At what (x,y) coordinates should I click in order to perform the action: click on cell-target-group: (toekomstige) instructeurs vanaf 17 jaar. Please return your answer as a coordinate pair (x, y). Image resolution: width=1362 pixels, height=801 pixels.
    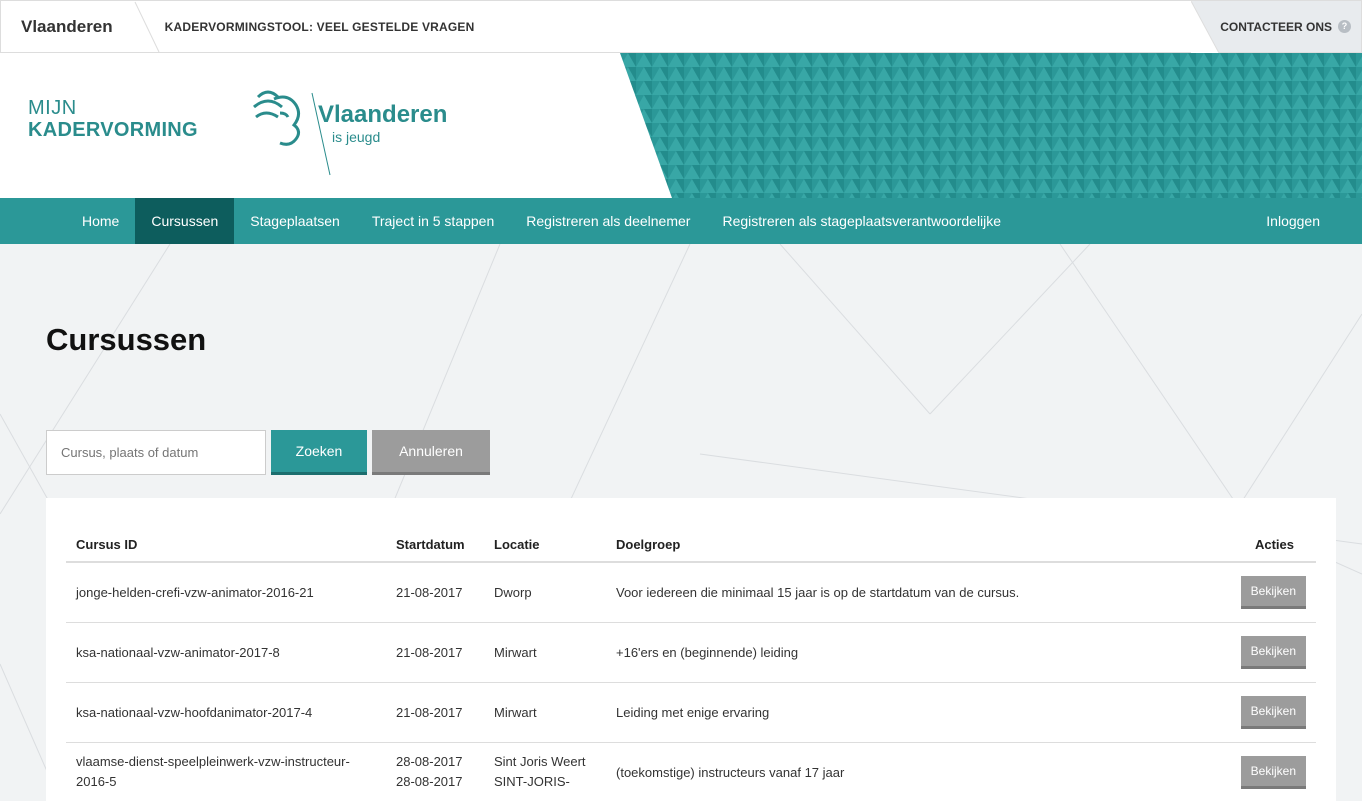
    Looking at the image, I should click on (911, 771).